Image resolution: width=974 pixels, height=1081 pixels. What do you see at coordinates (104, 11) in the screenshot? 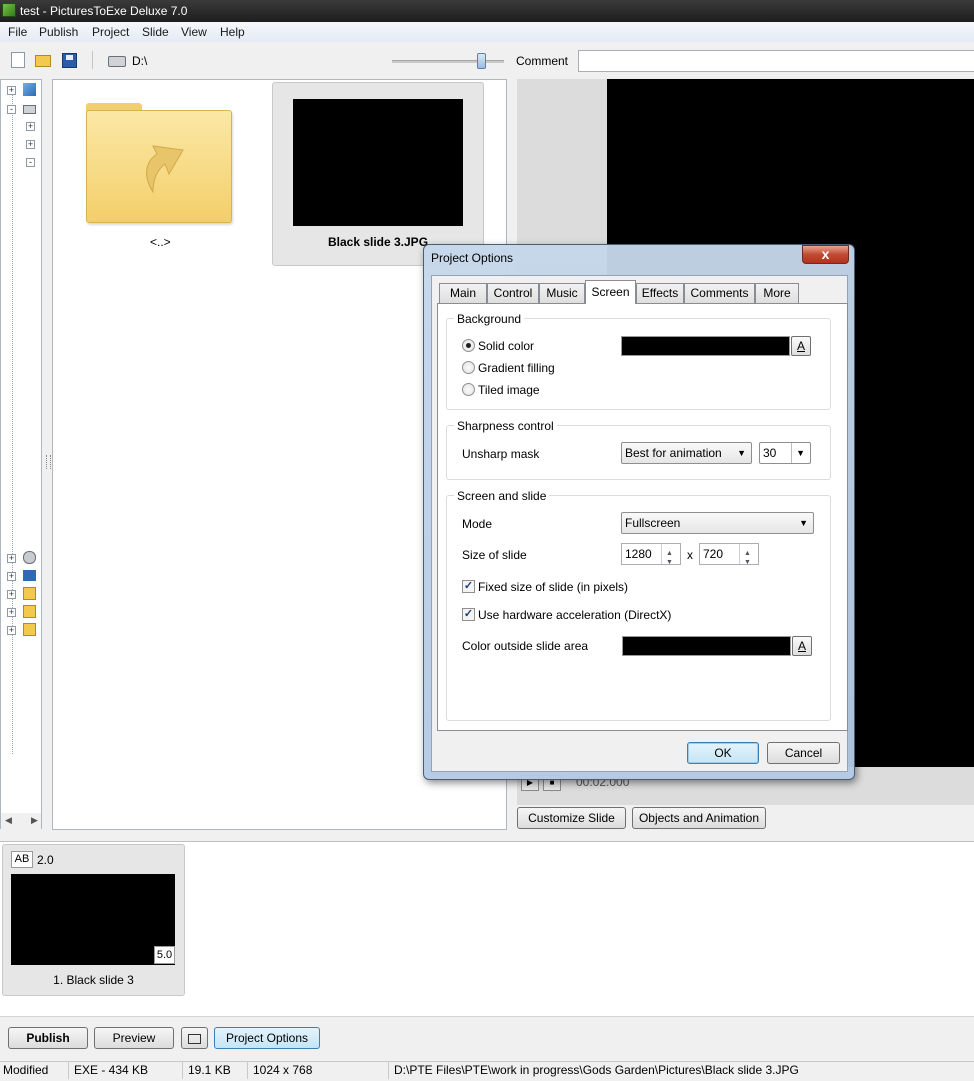
I see `window-title: test - PicturesToExe Deluxe 7.0` at bounding box center [104, 11].